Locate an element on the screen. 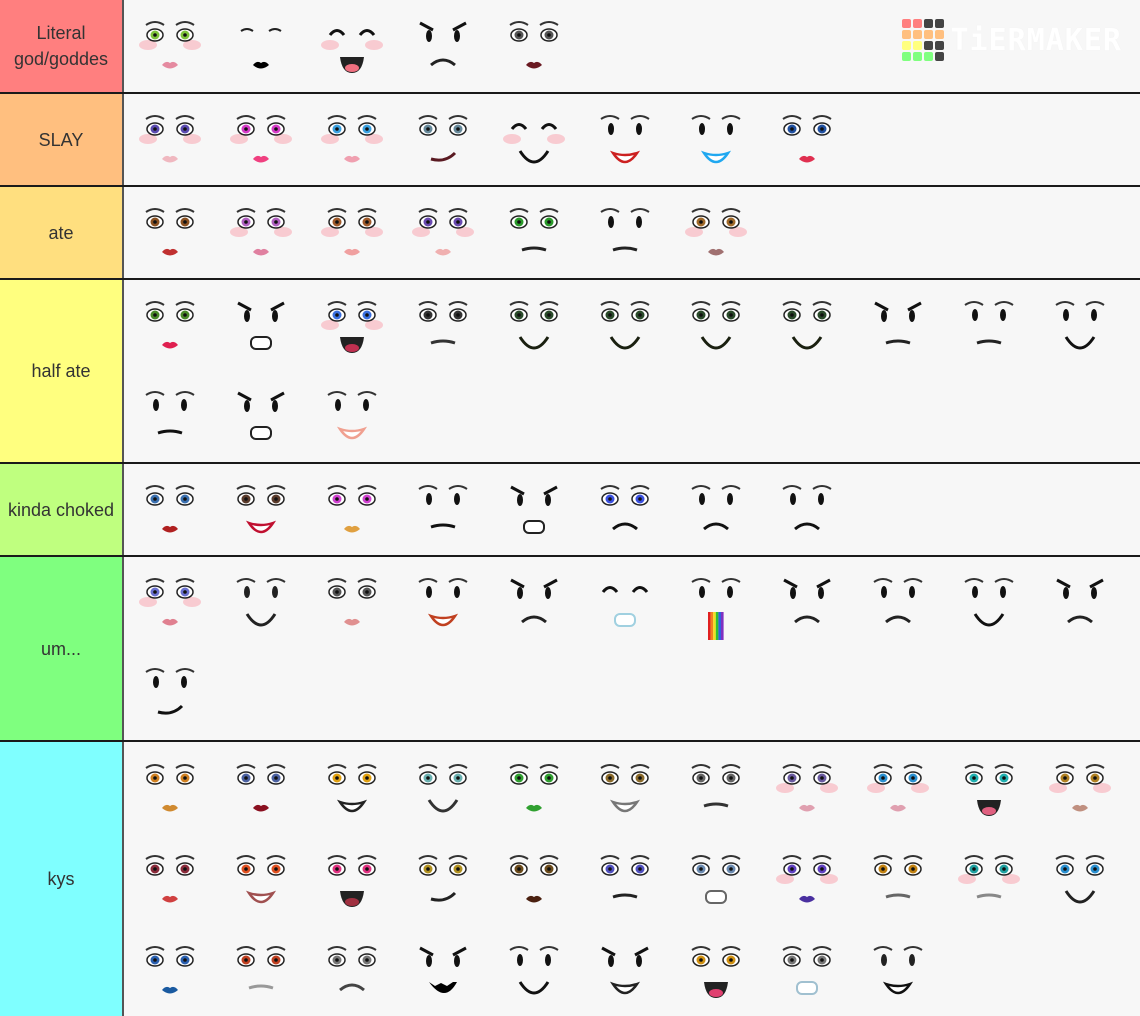  face-item-sketch-frown is located at coordinates (351, 969).